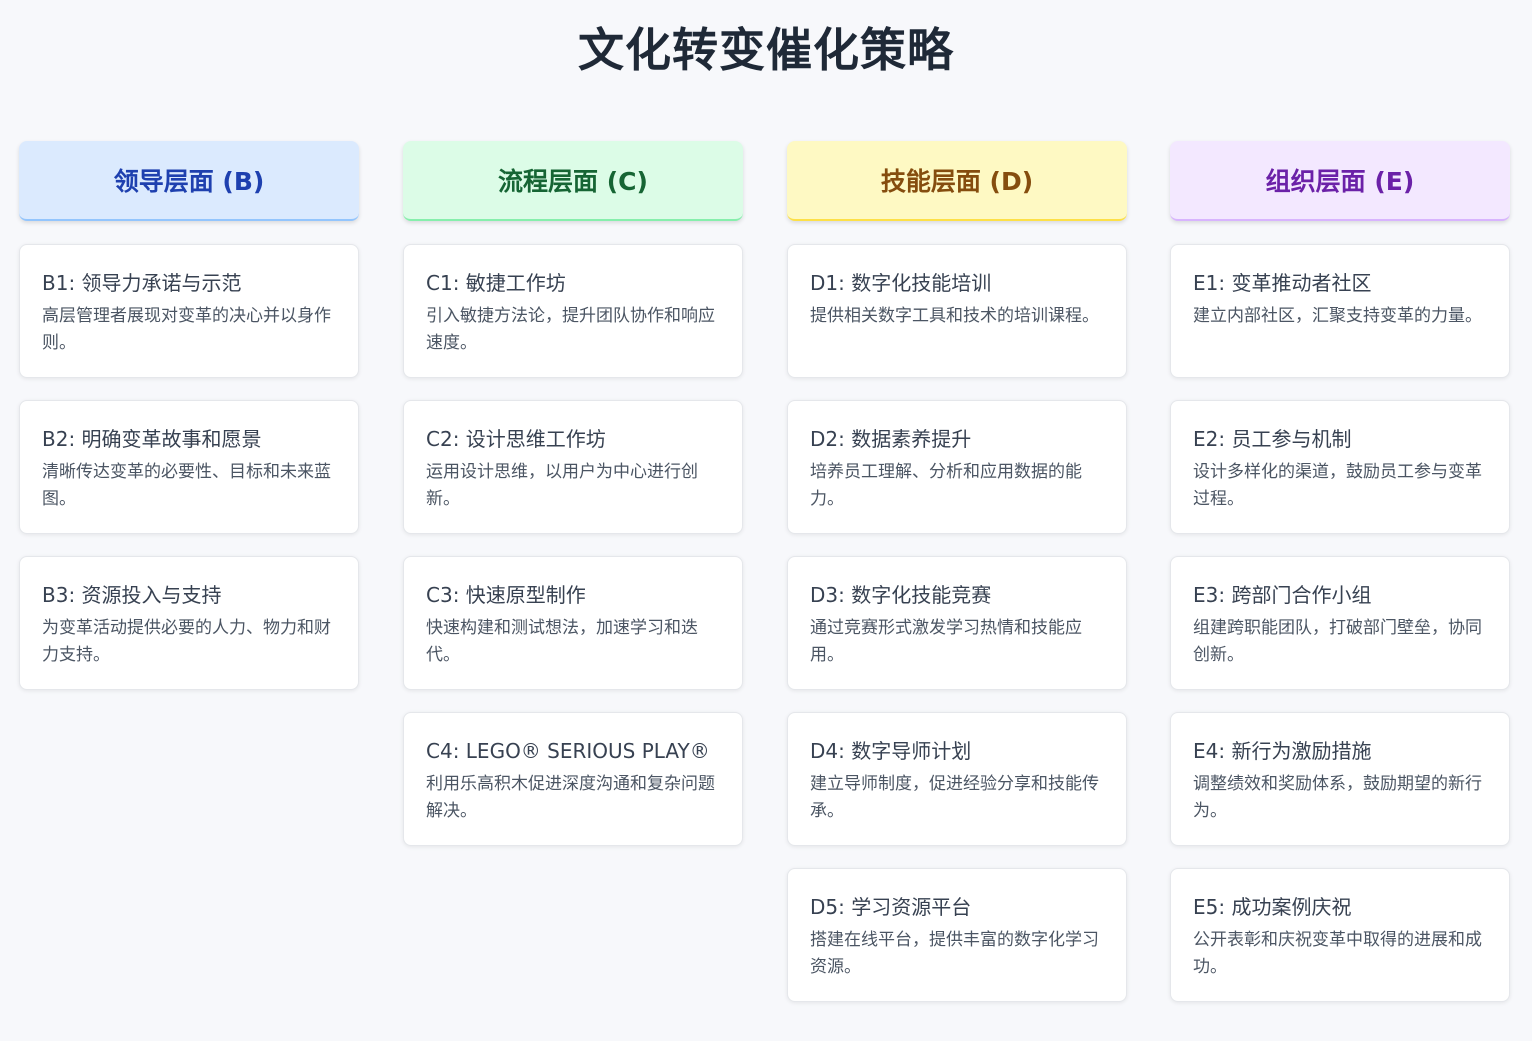 The width and height of the screenshot is (1532, 1041). Describe the element at coordinates (1282, 283) in the screenshot. I see `card-title: E1: 变革推动者社区` at that location.